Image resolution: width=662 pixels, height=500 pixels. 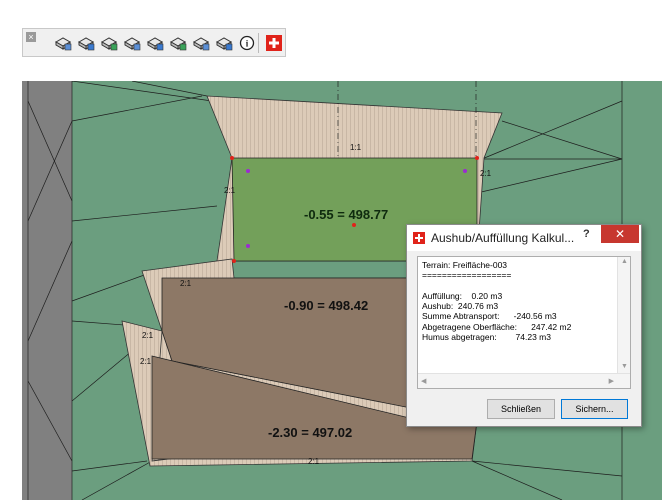 I want to click on toolbar-close-button: ×, so click(x=31, y=37).